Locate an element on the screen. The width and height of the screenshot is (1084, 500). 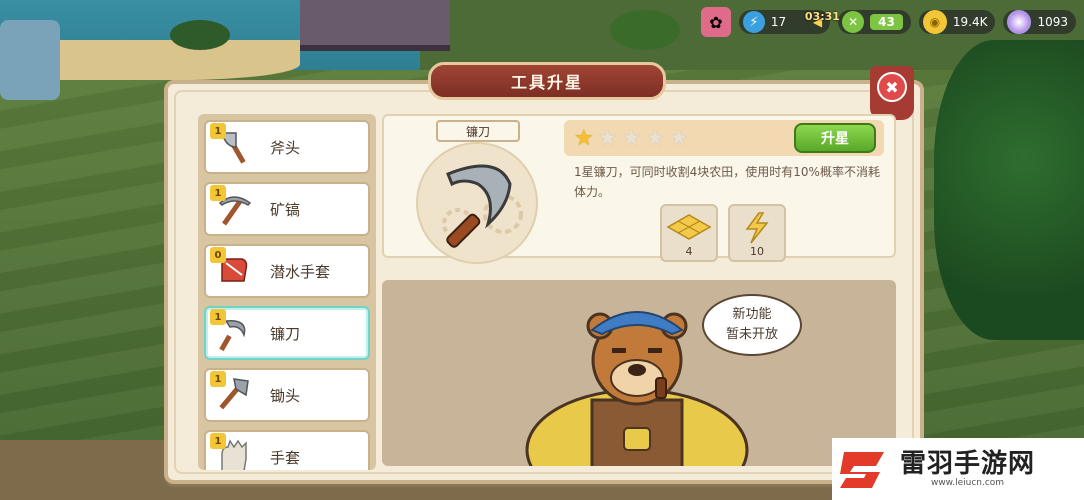
tool-name: 手套 is located at coordinates (285, 457).